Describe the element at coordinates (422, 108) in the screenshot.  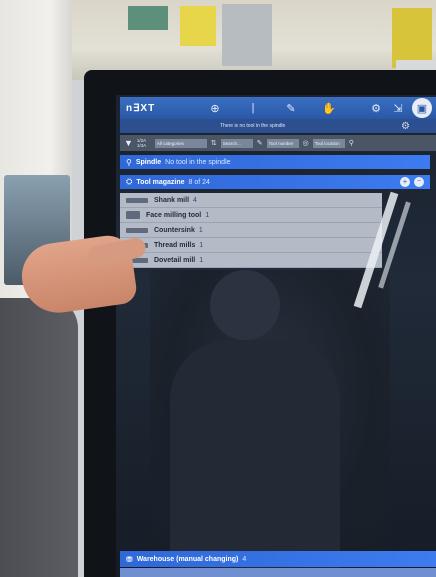
I see `machine-icon: ▣` at that location.